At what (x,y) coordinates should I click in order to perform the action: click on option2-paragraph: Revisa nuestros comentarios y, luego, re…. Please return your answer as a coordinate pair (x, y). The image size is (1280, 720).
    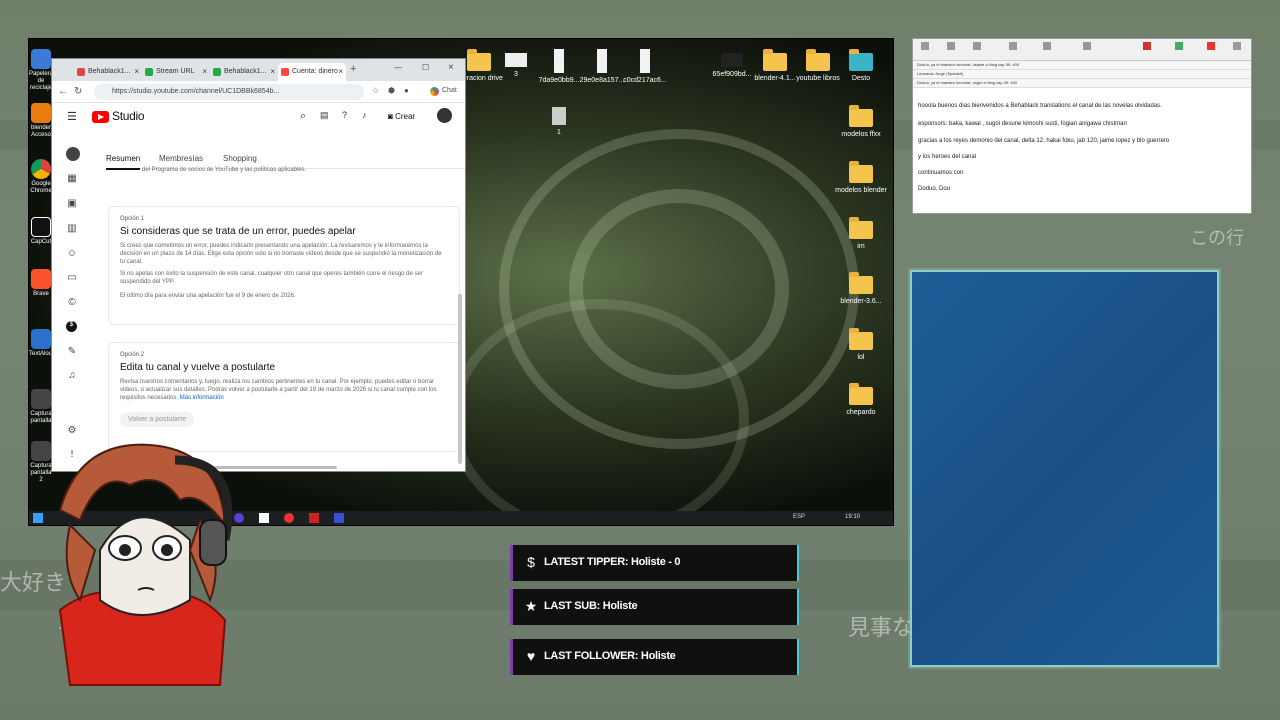
    Looking at the image, I should click on (278, 390).